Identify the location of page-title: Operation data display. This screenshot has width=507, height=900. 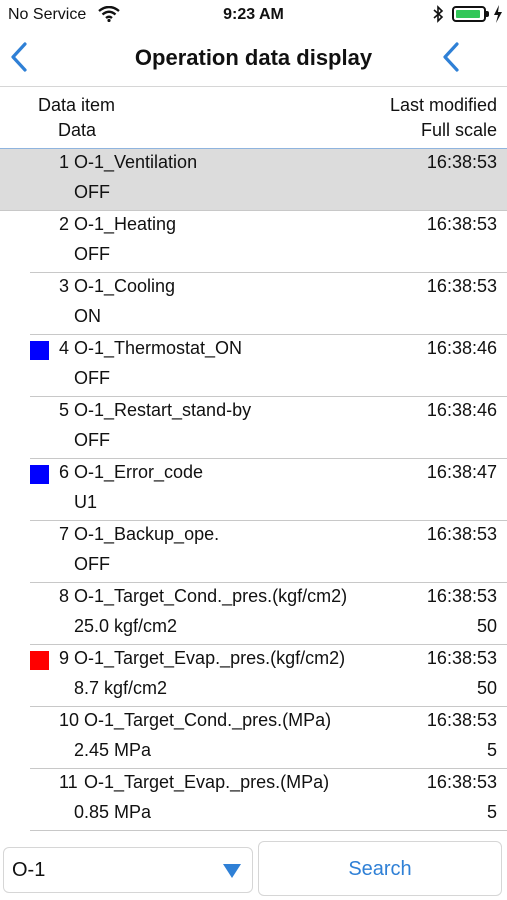
(253, 57).